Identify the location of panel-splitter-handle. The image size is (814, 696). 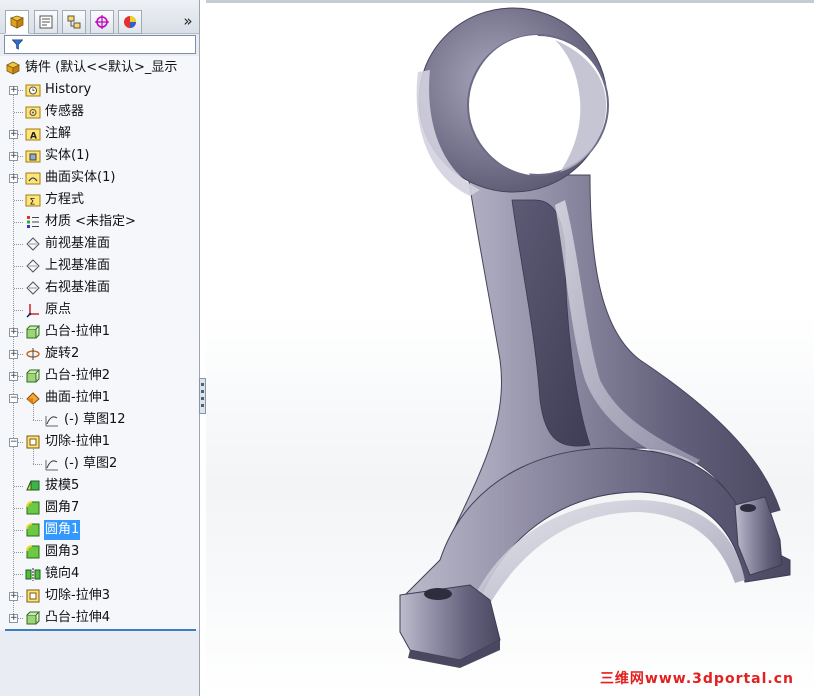
(202, 396).